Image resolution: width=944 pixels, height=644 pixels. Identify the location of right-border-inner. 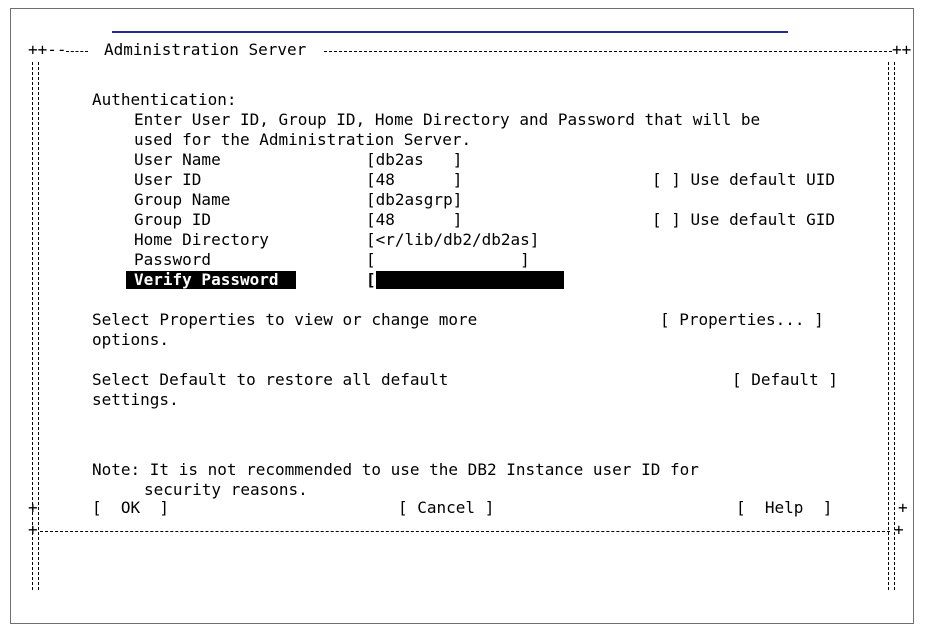
(888, 326).